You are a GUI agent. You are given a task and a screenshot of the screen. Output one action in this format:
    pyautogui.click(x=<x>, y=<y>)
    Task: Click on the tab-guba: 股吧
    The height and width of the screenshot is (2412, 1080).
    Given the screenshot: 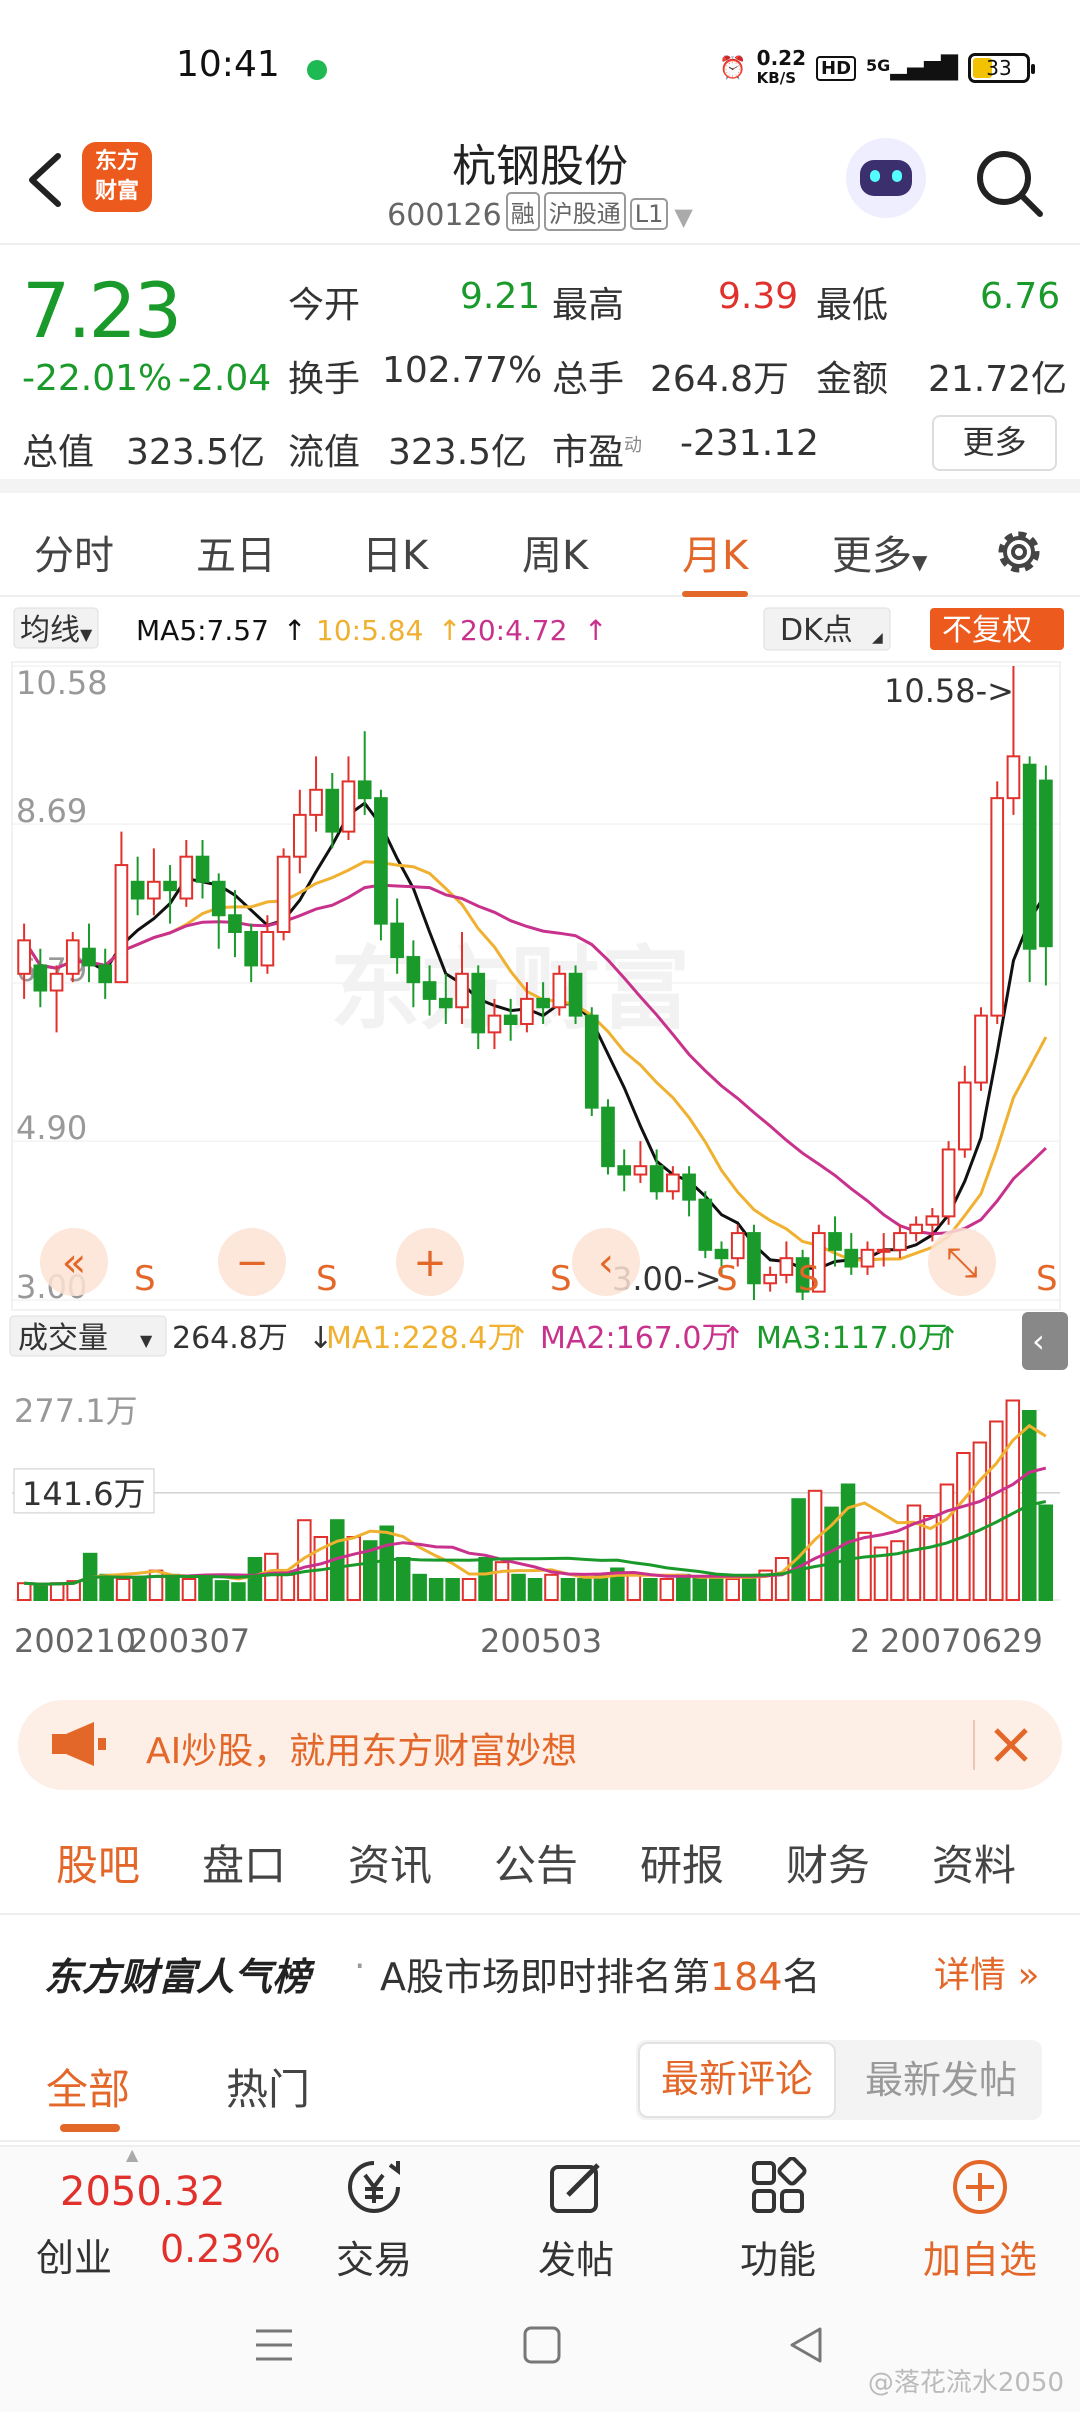 What is the action you would take?
    pyautogui.click(x=98, y=1862)
    